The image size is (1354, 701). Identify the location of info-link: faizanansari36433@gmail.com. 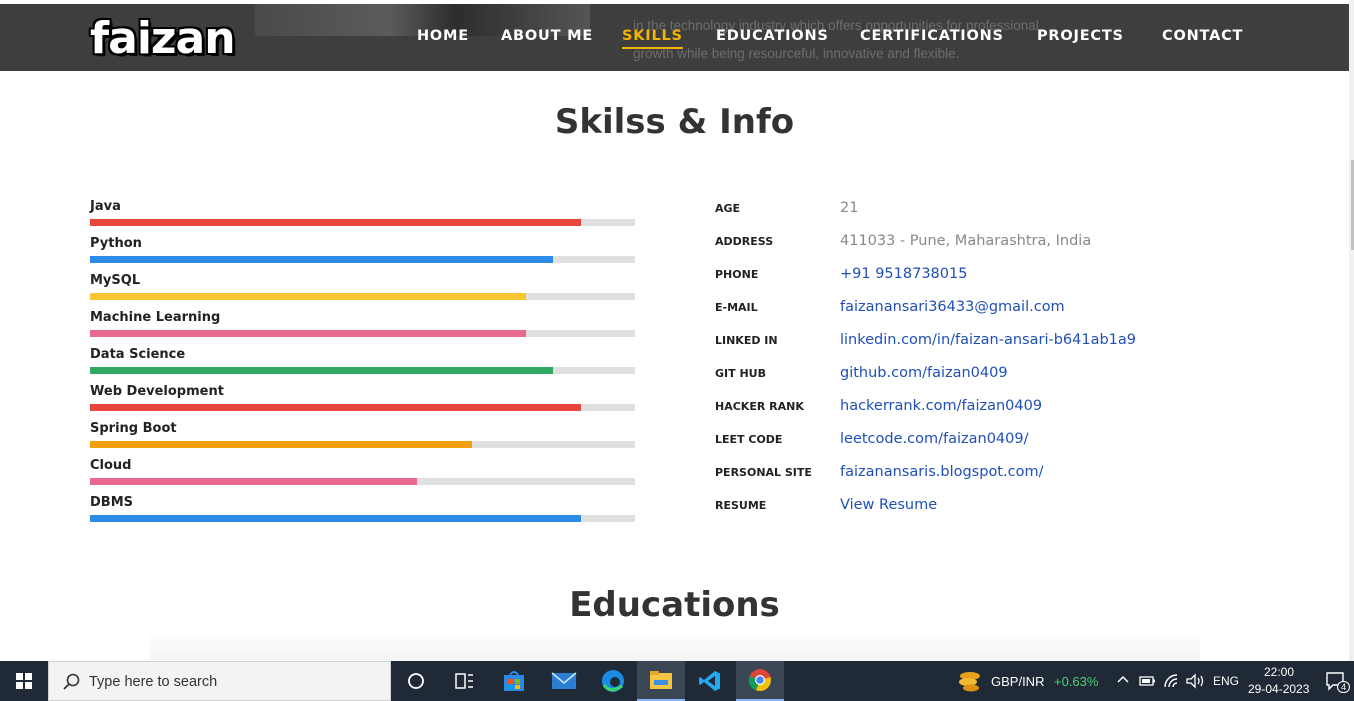
(952, 307).